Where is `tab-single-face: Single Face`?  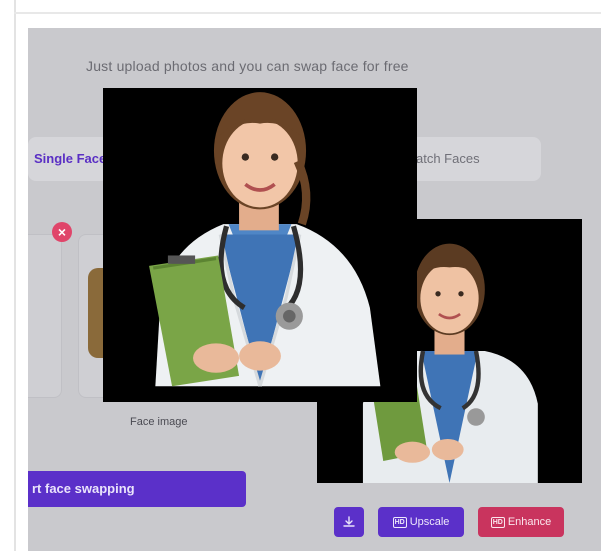 tab-single-face: Single Face is located at coordinates (70, 158).